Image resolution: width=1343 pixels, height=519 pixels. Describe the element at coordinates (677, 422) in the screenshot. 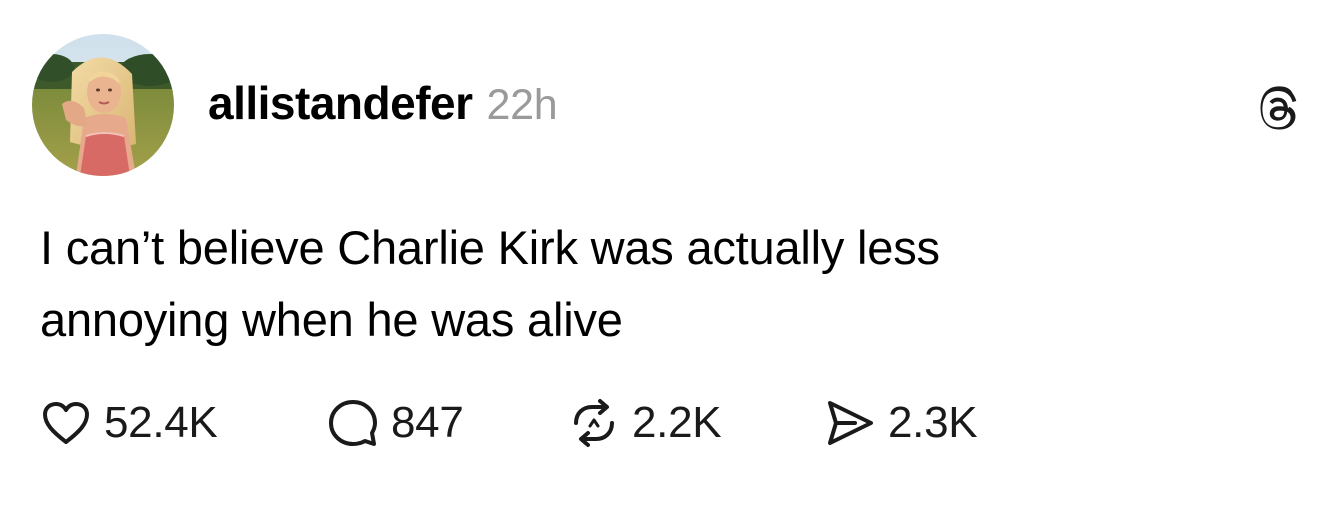

I see `repost-count: 2.2K` at that location.